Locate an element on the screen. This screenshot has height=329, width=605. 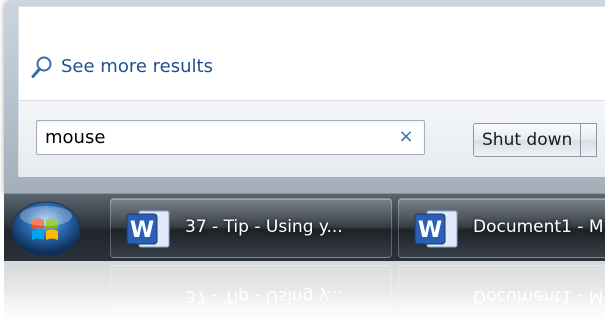
shutdown-group: Shut down is located at coordinates (535, 140).